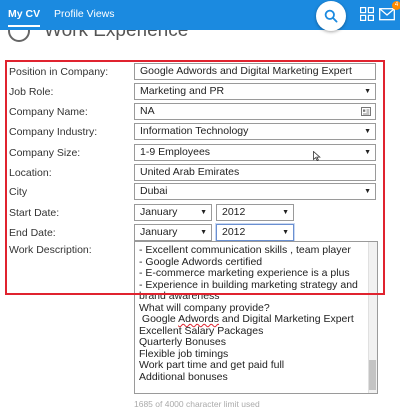  What do you see at coordinates (200, 15) in the screenshot?
I see `top-navigation-bar: My CV Profile Views 4` at bounding box center [200, 15].